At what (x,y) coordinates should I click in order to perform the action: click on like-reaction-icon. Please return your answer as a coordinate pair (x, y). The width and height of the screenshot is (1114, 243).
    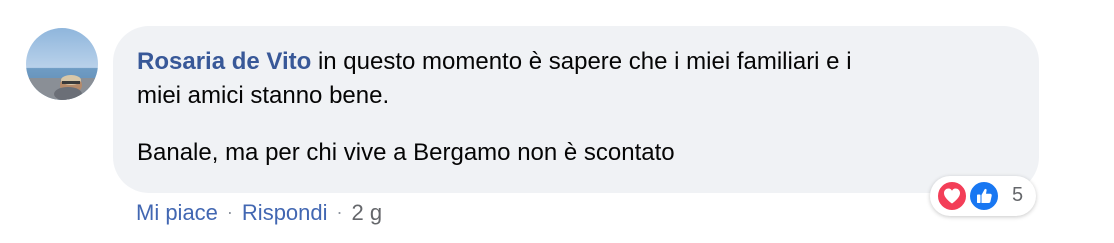
    Looking at the image, I should click on (984, 196).